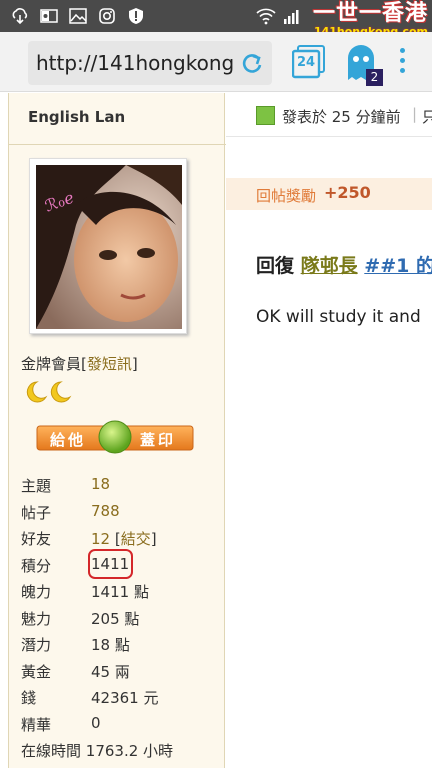 The width and height of the screenshot is (432, 768). What do you see at coordinates (68, 440) in the screenshot?
I see `stamp-left-label: 給他` at bounding box center [68, 440].